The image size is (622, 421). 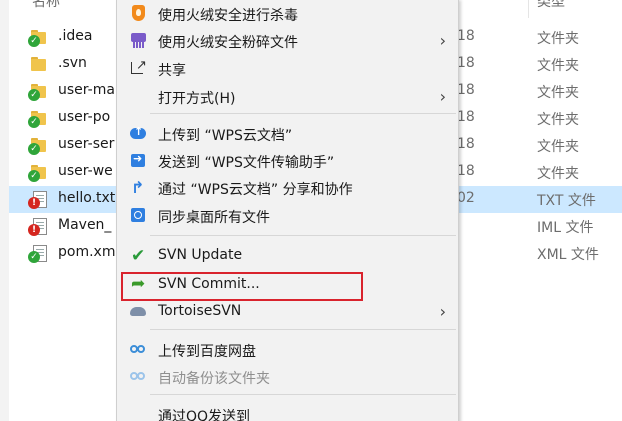 I want to click on svn-update-icon: ✔, so click(x=138, y=256).